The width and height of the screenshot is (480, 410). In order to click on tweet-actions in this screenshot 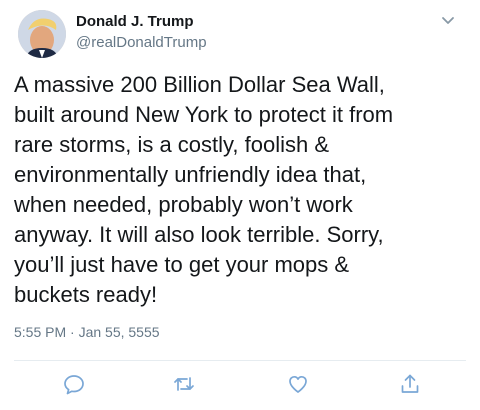, I will do `click(240, 385)`.